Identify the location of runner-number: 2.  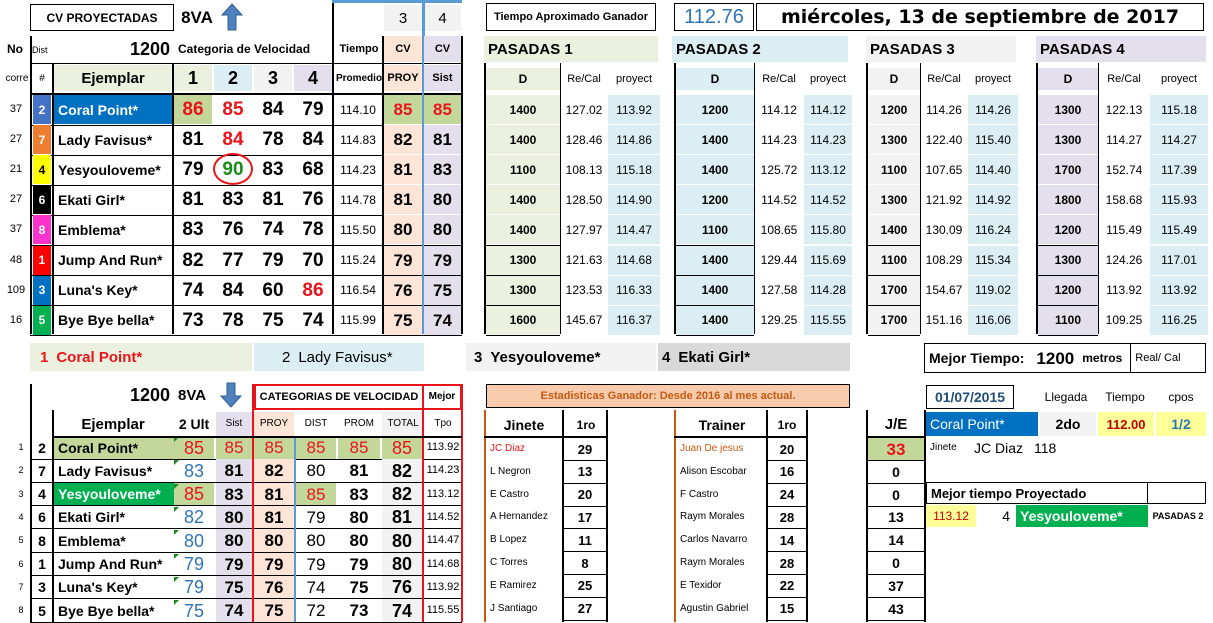
(42, 109).